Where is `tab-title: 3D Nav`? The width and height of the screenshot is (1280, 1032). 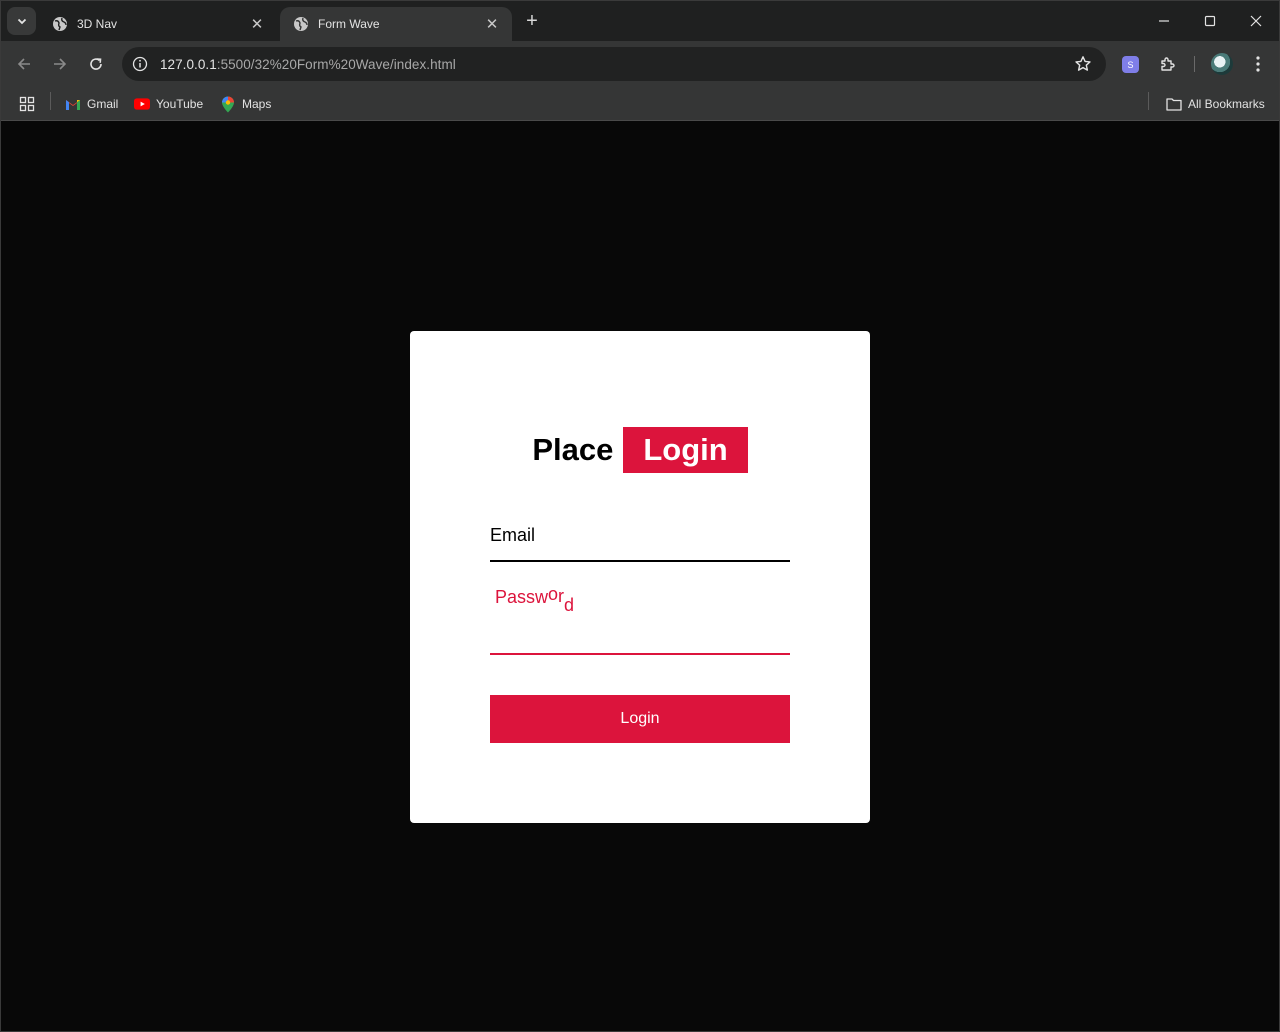
tab-title: 3D Nav is located at coordinates (97, 24).